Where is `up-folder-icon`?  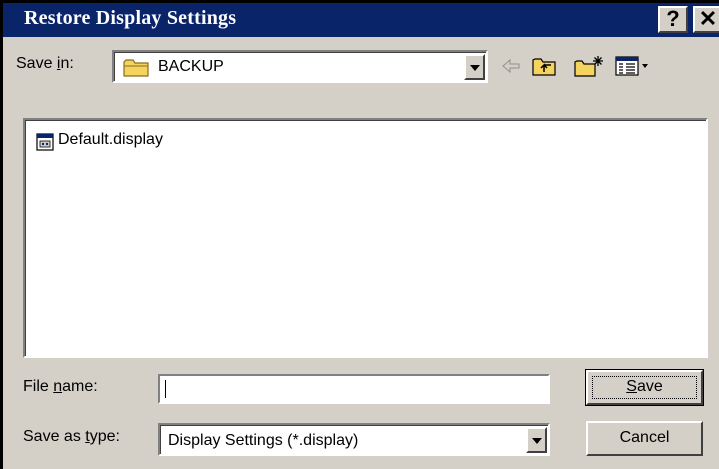 up-folder-icon is located at coordinates (545, 66).